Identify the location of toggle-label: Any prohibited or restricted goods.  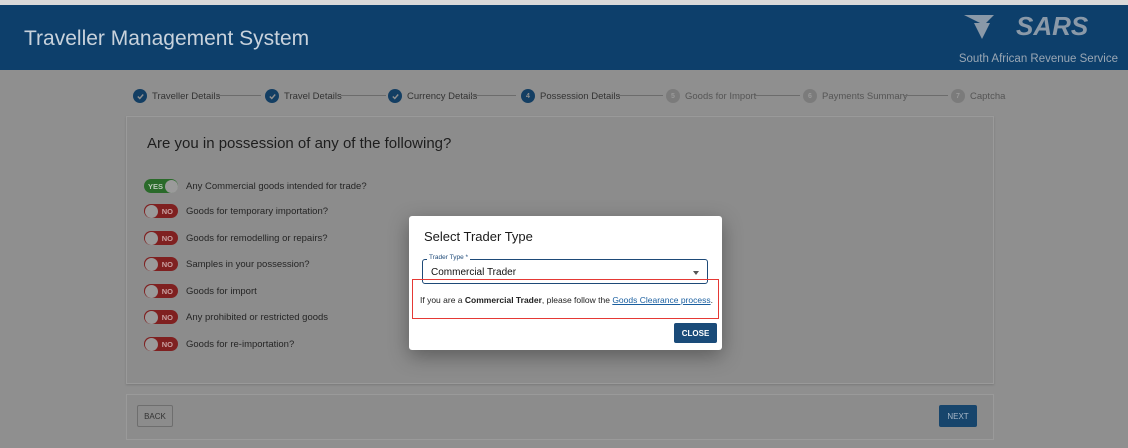
(257, 317).